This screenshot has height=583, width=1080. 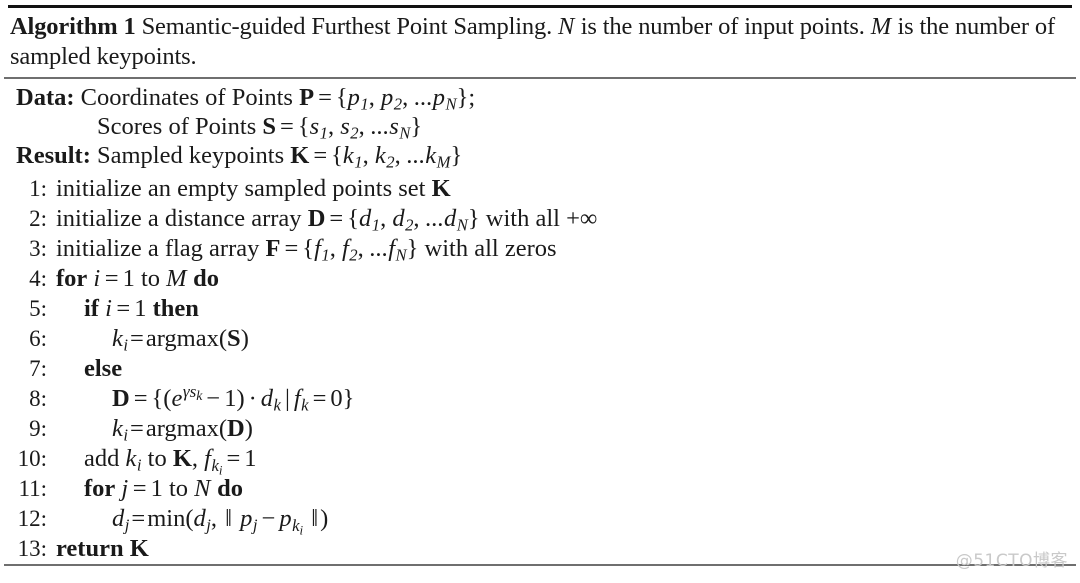 I want to click on scores-description: Scores of Points, so click(x=180, y=126).